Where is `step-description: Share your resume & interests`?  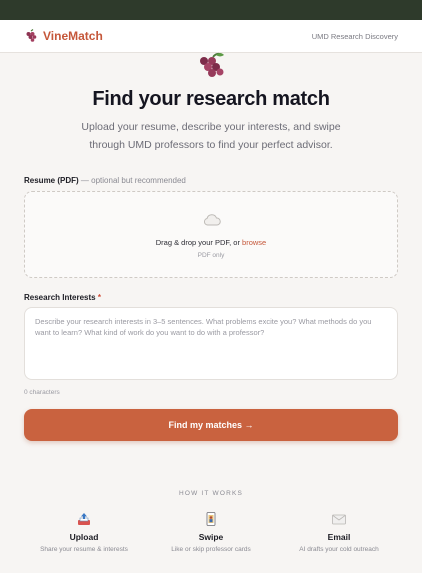 step-description: Share your resume & interests is located at coordinates (84, 549).